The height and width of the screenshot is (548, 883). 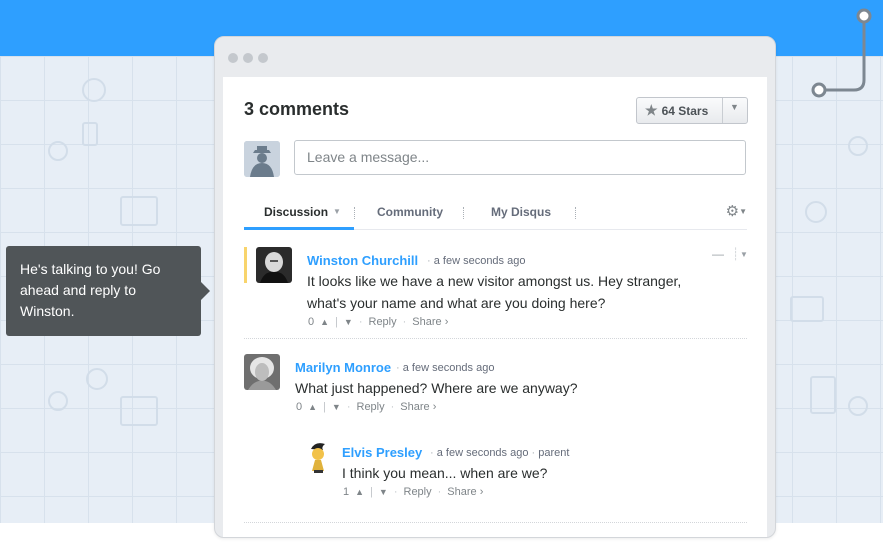 I want to click on comment-body: I think you mean... when are we?, so click(x=542, y=473).